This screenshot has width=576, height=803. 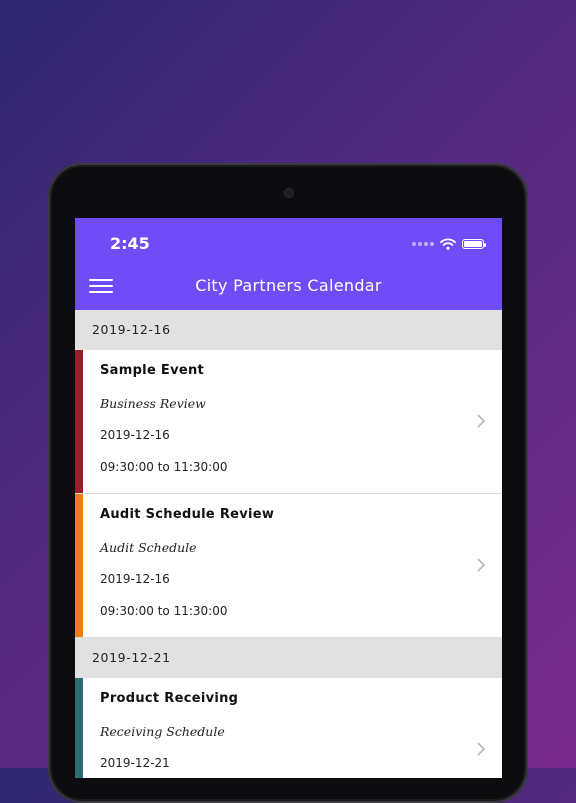 What do you see at coordinates (187, 514) in the screenshot?
I see `event-title: Audit Schedule Review` at bounding box center [187, 514].